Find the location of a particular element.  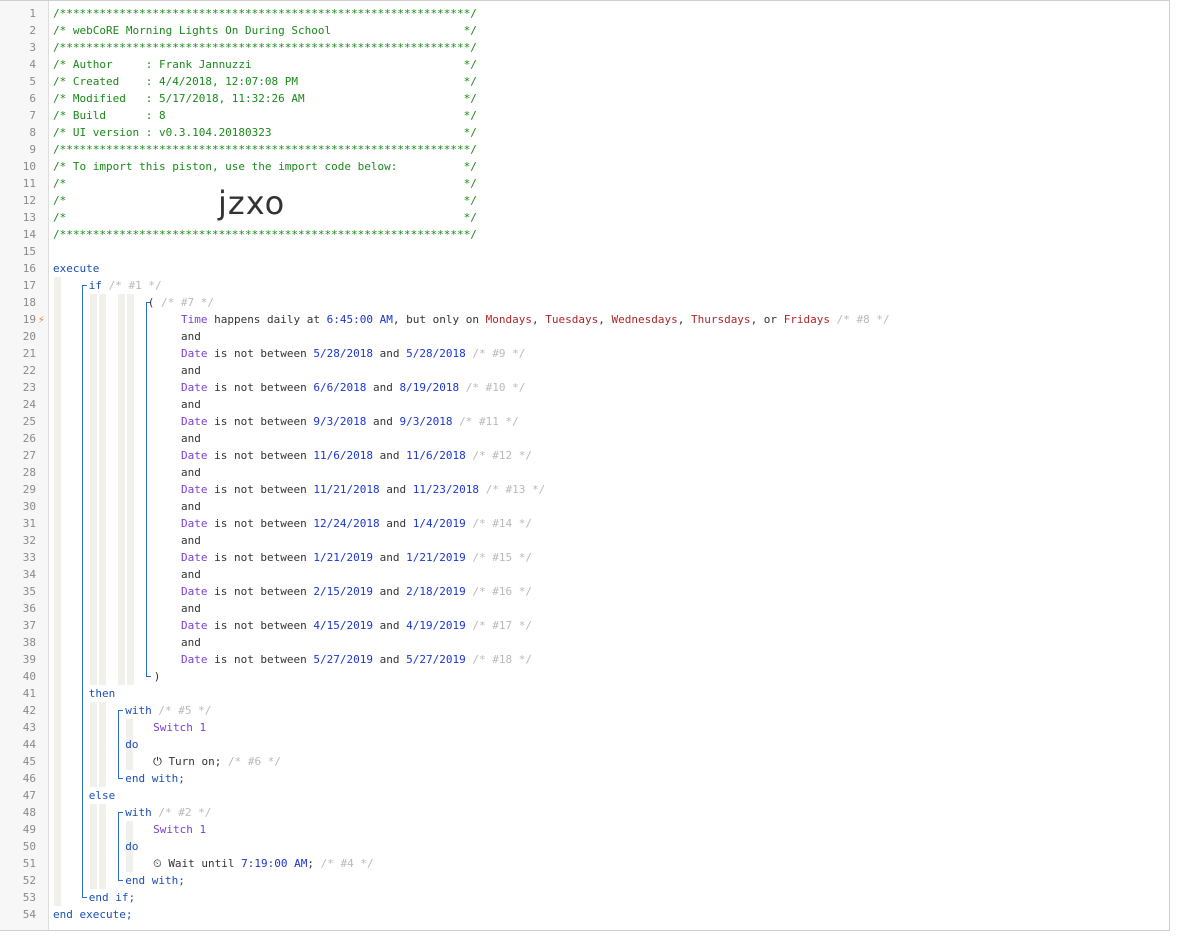

line-number: 8 is located at coordinates (32, 132).